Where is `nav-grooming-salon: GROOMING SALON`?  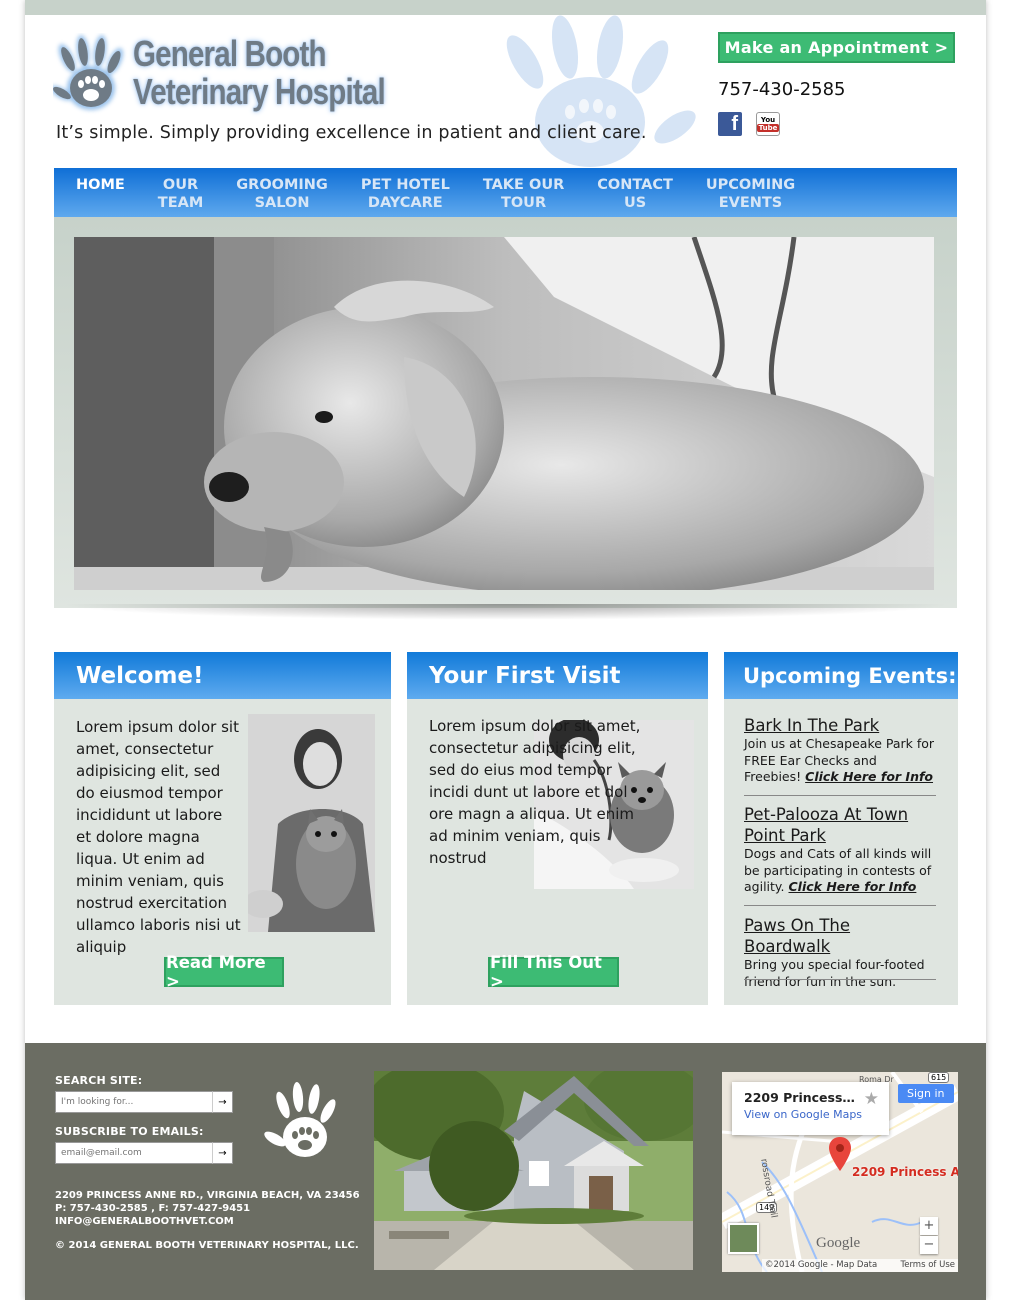
nav-grooming-salon: GROOMING SALON is located at coordinates (282, 192).